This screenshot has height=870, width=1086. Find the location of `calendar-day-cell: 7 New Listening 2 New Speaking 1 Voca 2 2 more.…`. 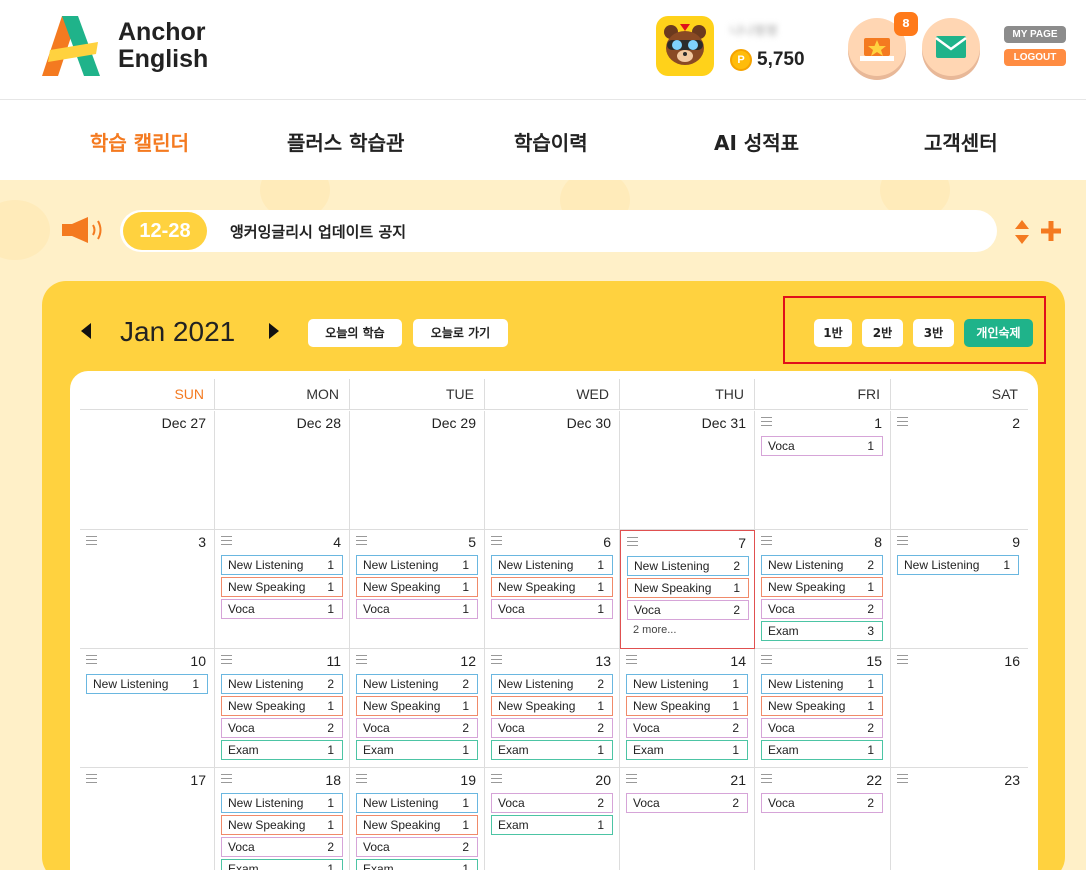

calendar-day-cell: 7 New Listening 2 New Speaking 1 Voca 2 2 more.… is located at coordinates (687, 589).